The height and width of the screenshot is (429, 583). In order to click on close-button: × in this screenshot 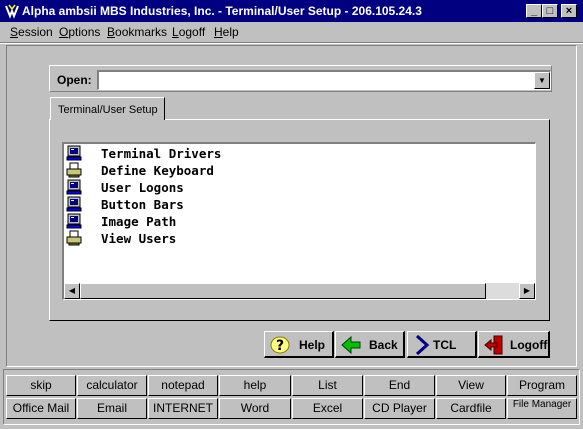, I will do `click(569, 11)`.